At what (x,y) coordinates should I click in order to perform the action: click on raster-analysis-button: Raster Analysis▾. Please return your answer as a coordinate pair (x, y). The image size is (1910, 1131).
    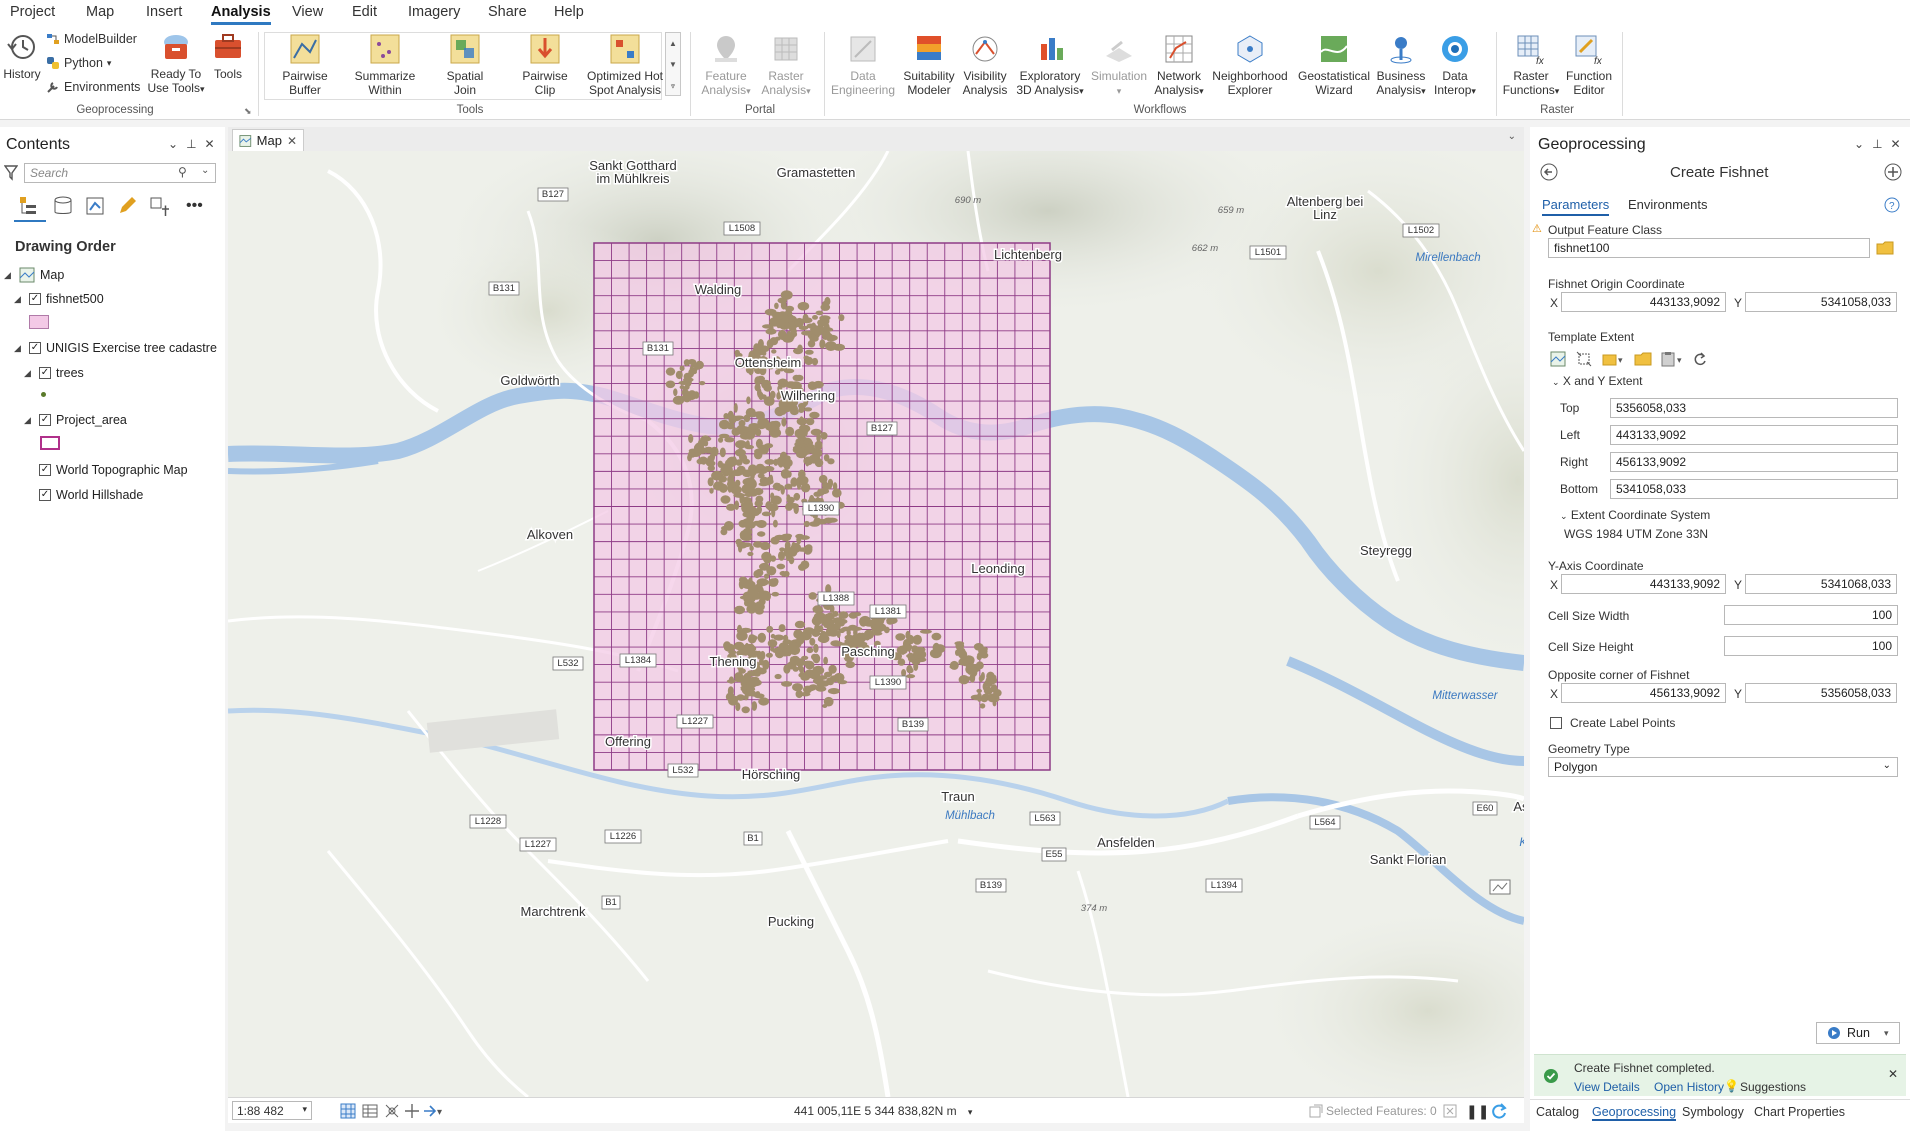
    Looking at the image, I should click on (786, 65).